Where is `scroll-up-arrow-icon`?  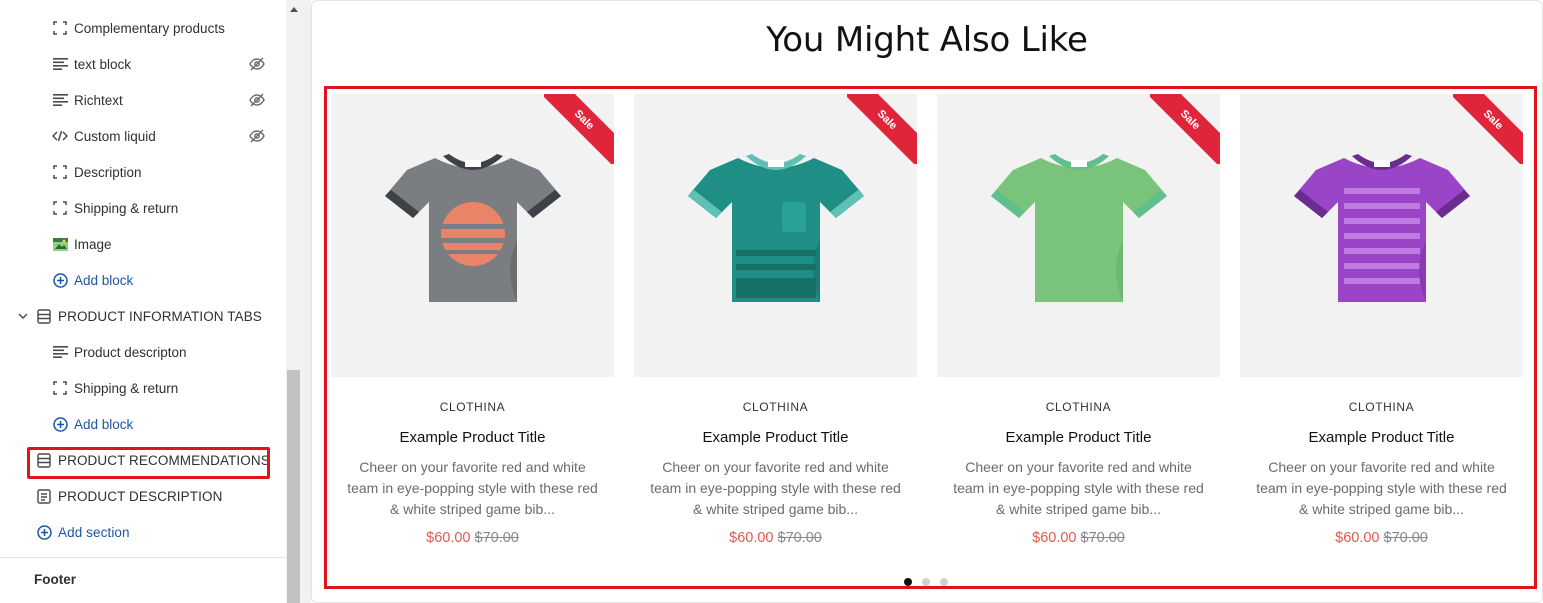
scroll-up-arrow-icon is located at coordinates (293, 9).